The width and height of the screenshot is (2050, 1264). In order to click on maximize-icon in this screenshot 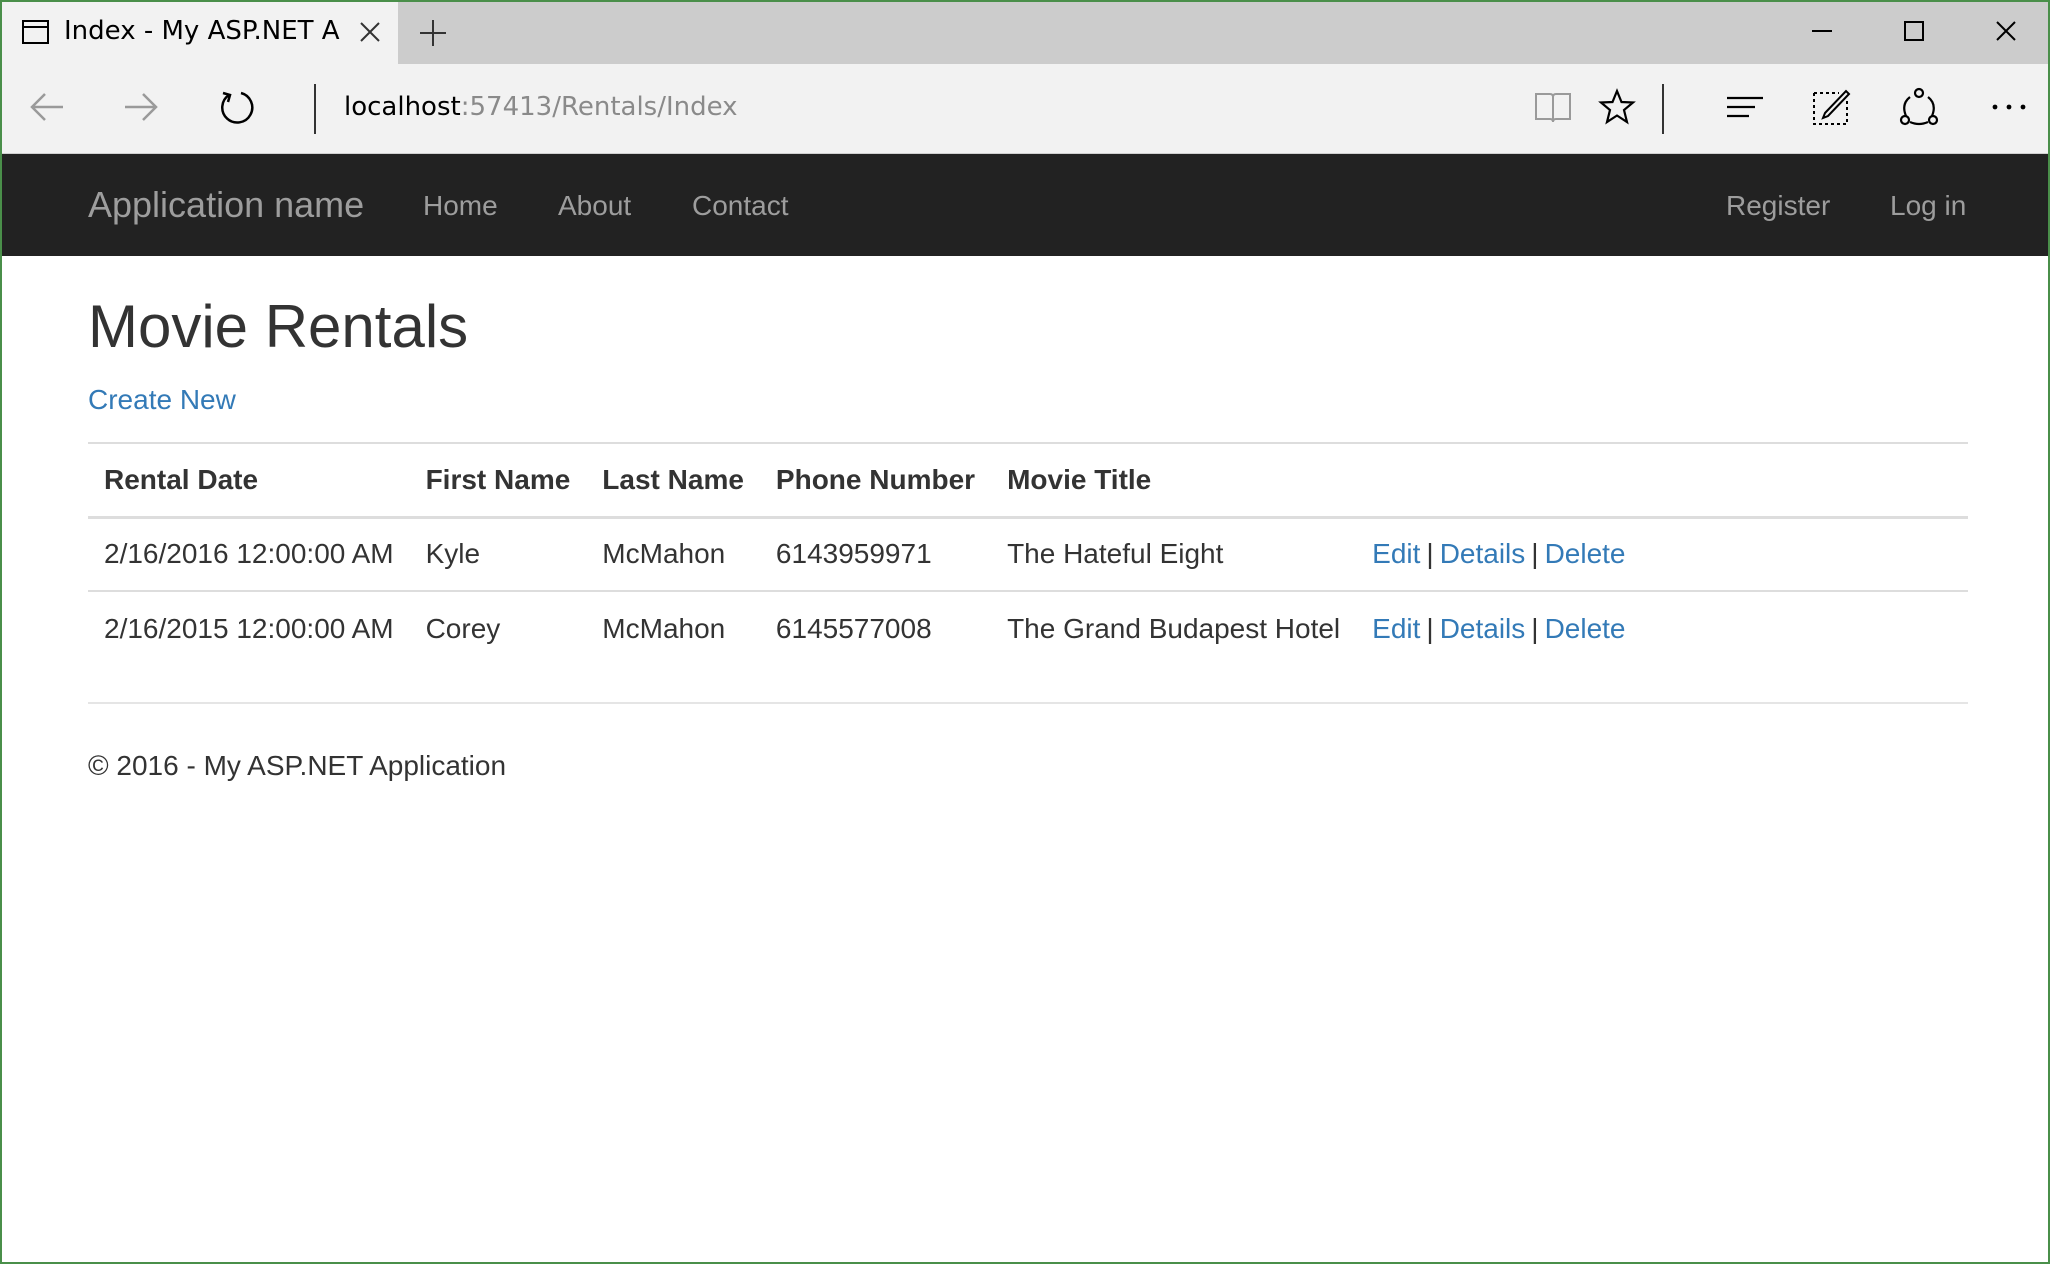, I will do `click(1914, 33)`.